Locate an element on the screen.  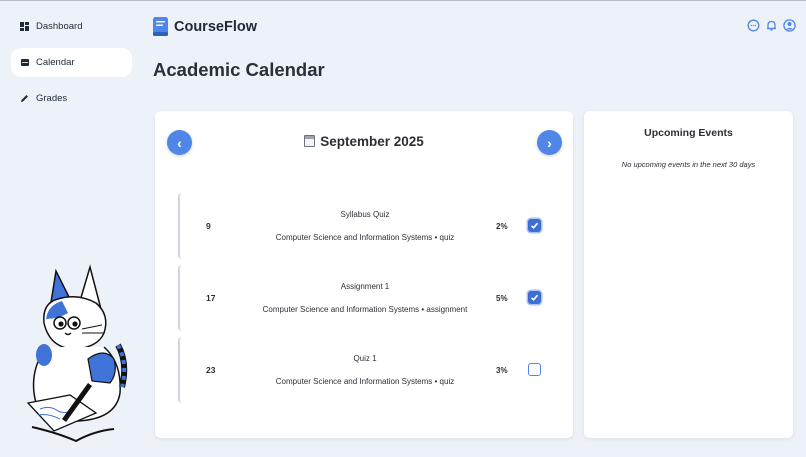
book-logo-icon is located at coordinates (160, 26).